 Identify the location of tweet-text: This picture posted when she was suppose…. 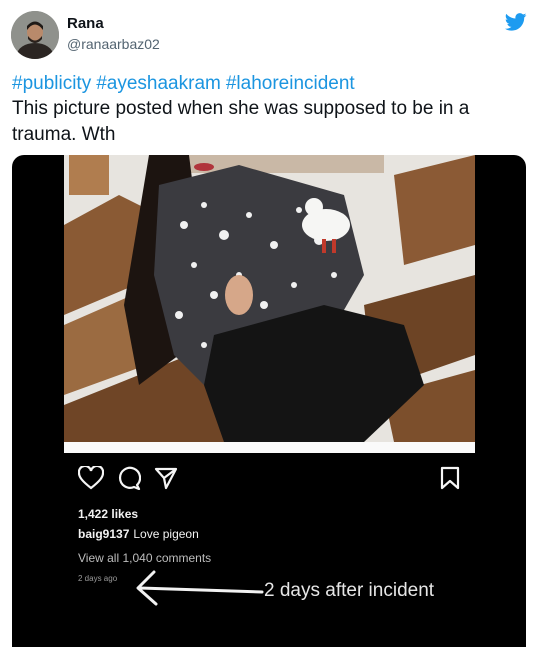
(241, 121).